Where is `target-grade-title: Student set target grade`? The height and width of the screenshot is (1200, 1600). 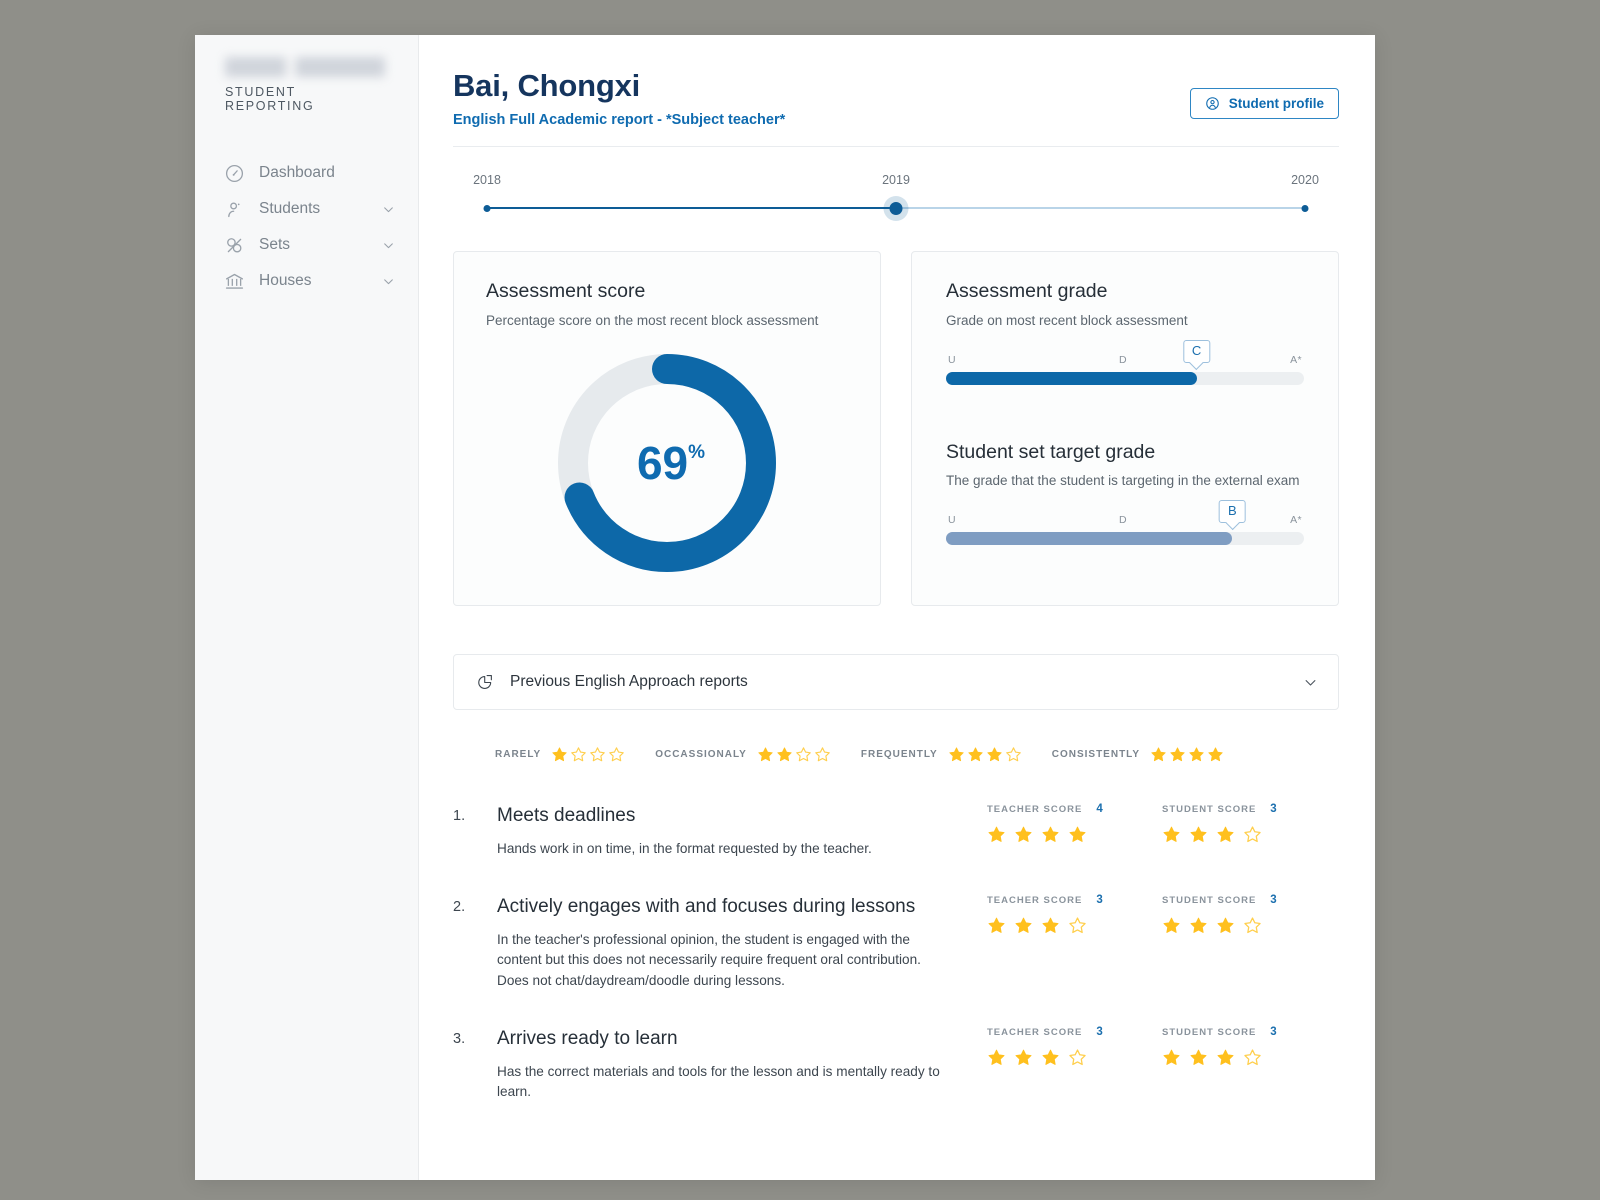
target-grade-title: Student set target grade is located at coordinates (1051, 452).